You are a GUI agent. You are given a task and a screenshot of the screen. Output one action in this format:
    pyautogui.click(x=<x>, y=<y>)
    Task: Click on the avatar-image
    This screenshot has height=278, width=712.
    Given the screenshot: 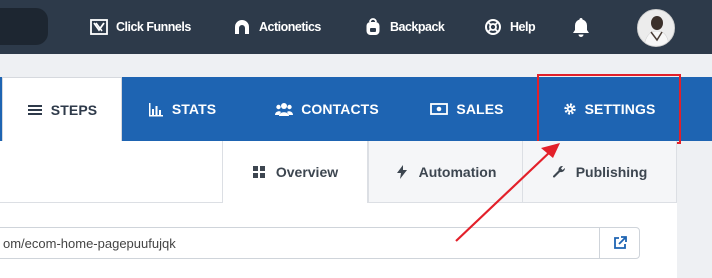 What is the action you would take?
    pyautogui.click(x=656, y=28)
    